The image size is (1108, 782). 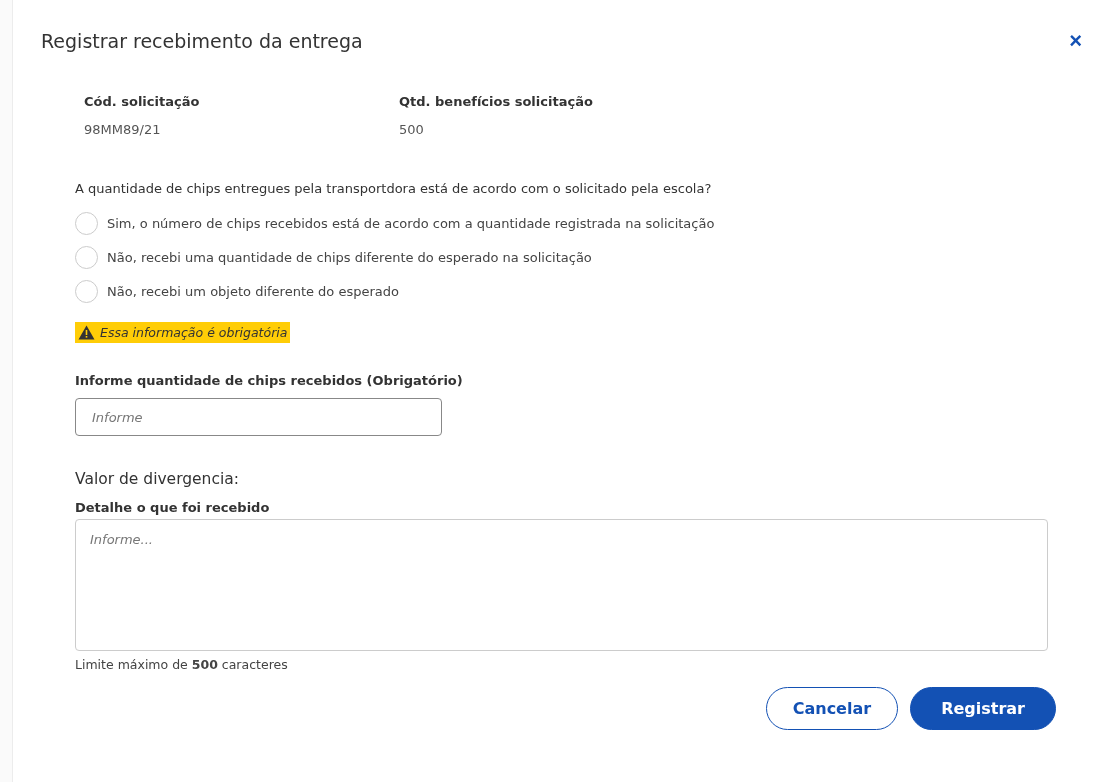 What do you see at coordinates (123, 129) in the screenshot?
I see `info-value: 98MM89/21` at bounding box center [123, 129].